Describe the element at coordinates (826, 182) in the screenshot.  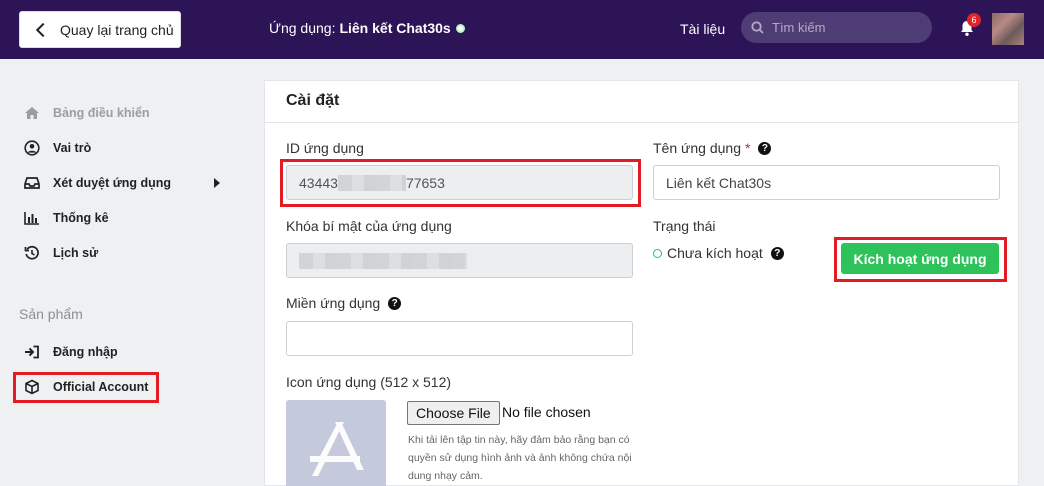
I see `app-name-input: Liên kết Chat30s` at that location.